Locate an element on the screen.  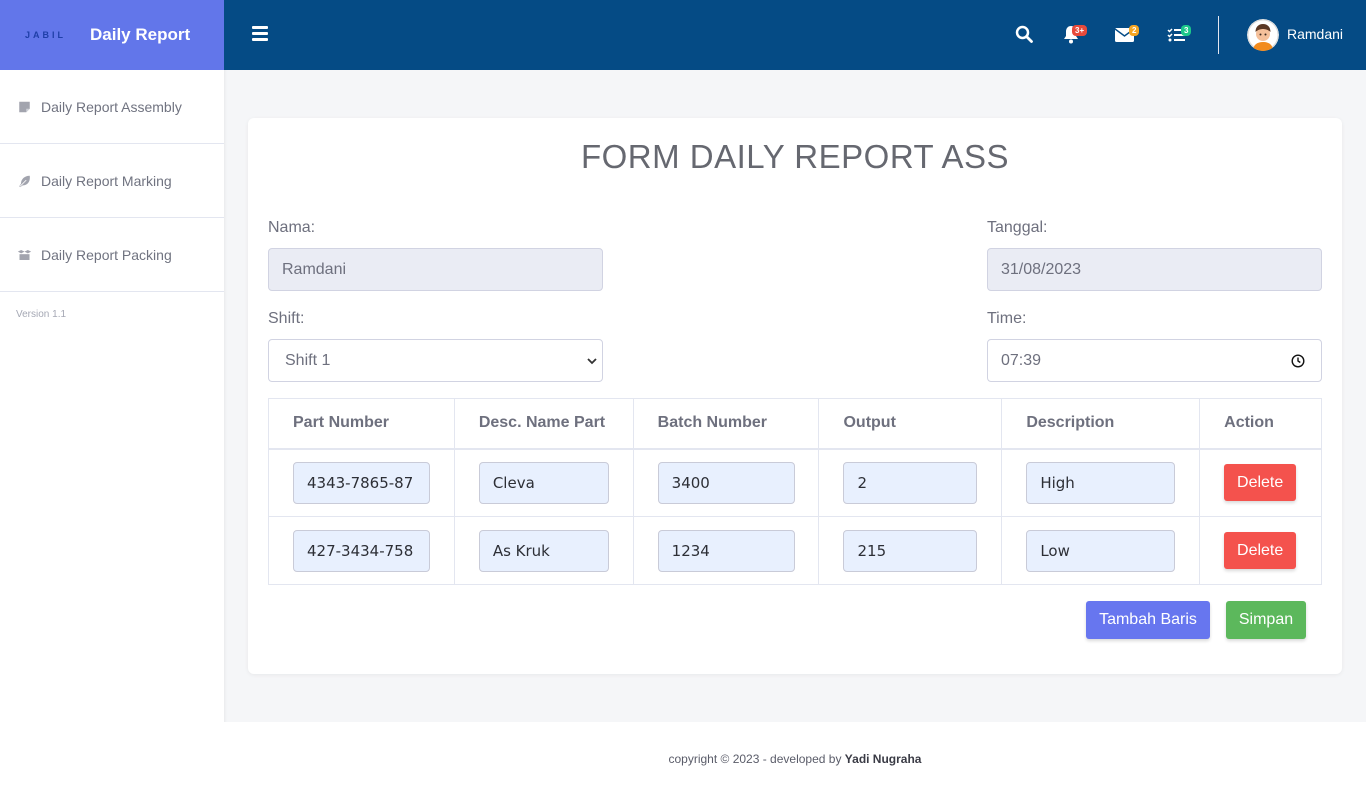
jabil-logo: JABIL is located at coordinates (46, 35).